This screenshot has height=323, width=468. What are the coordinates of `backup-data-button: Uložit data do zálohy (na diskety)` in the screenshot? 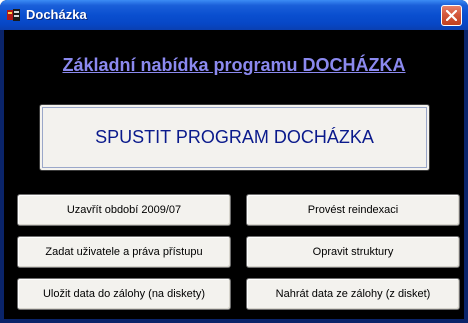 It's located at (124, 294).